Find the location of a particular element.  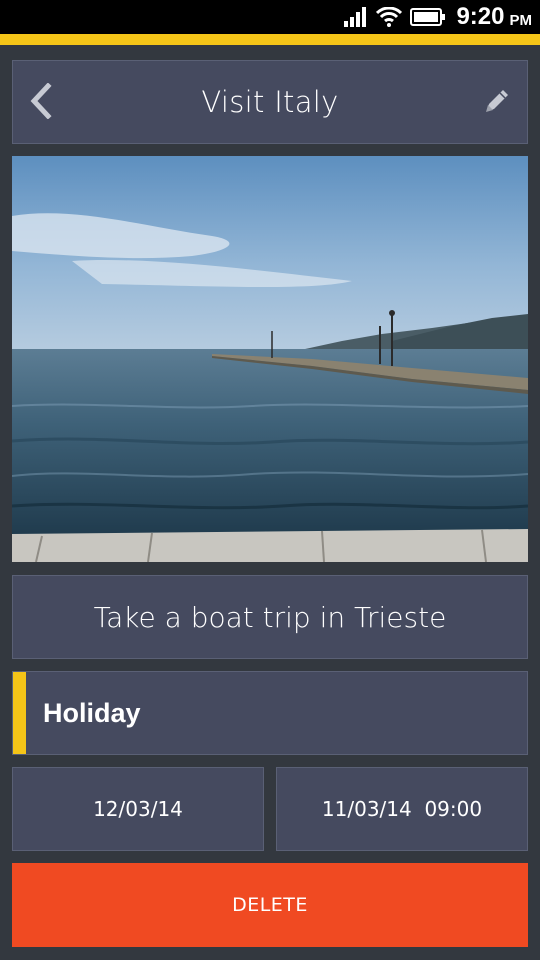

task-title-card: Take a boat trip in Trieste is located at coordinates (270, 617).